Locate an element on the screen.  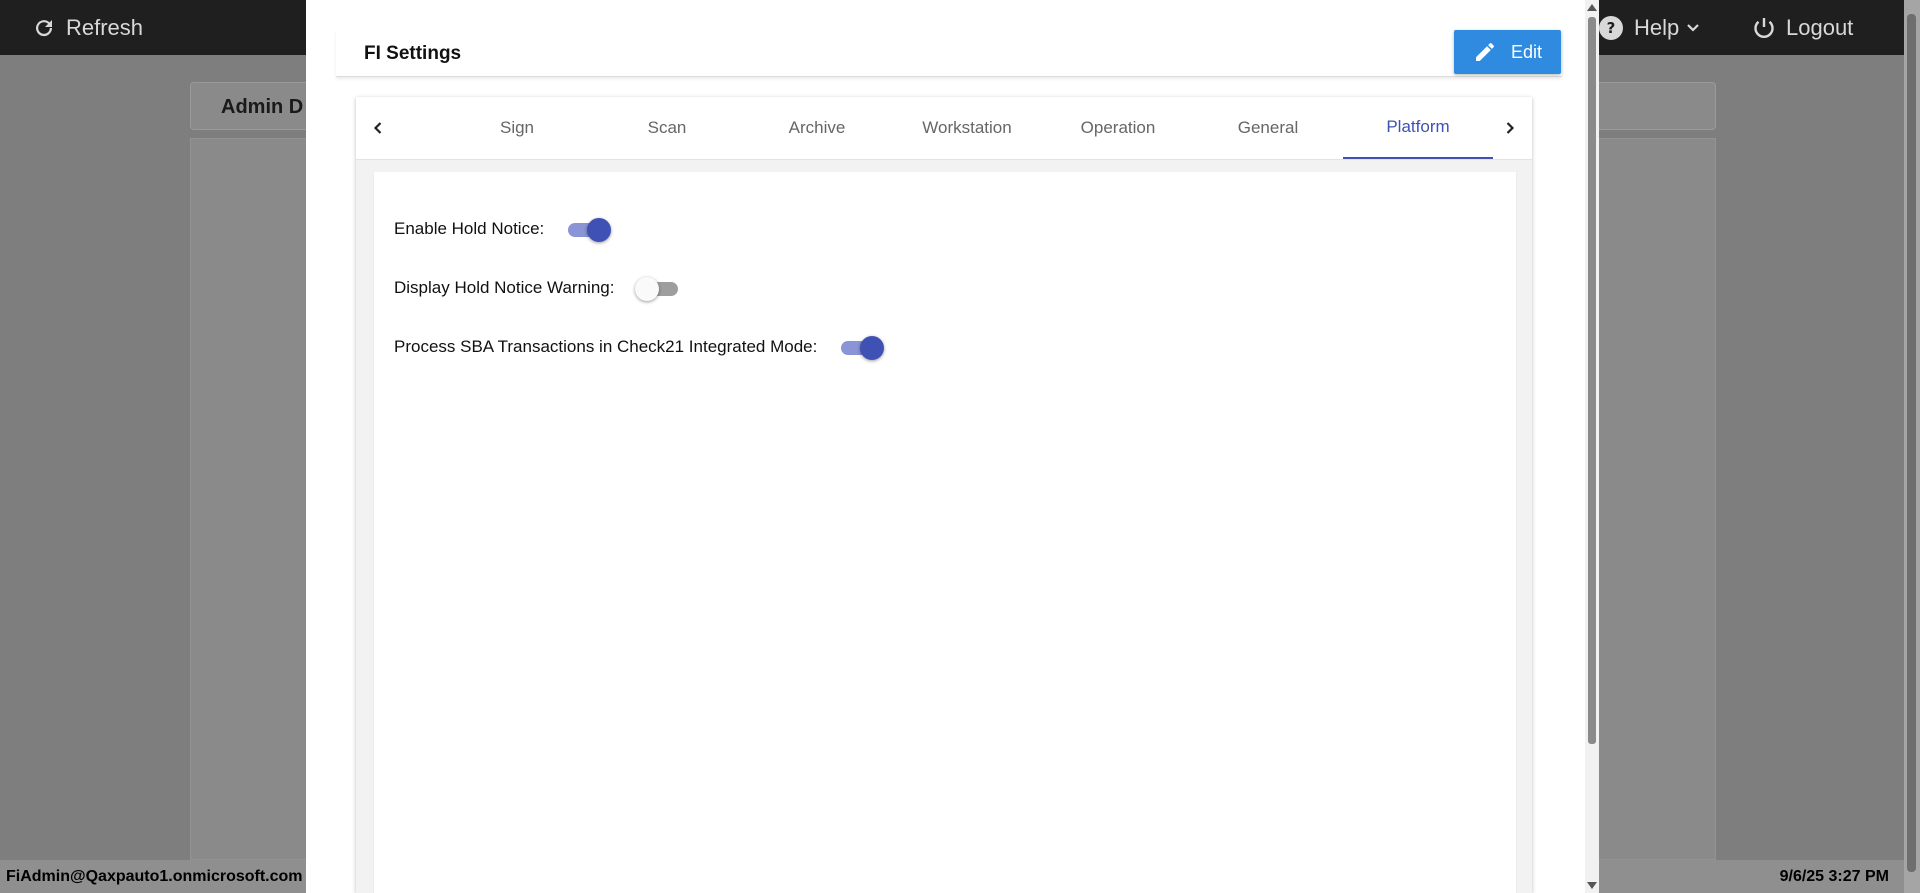
refresh-label: Refresh is located at coordinates (105, 27).